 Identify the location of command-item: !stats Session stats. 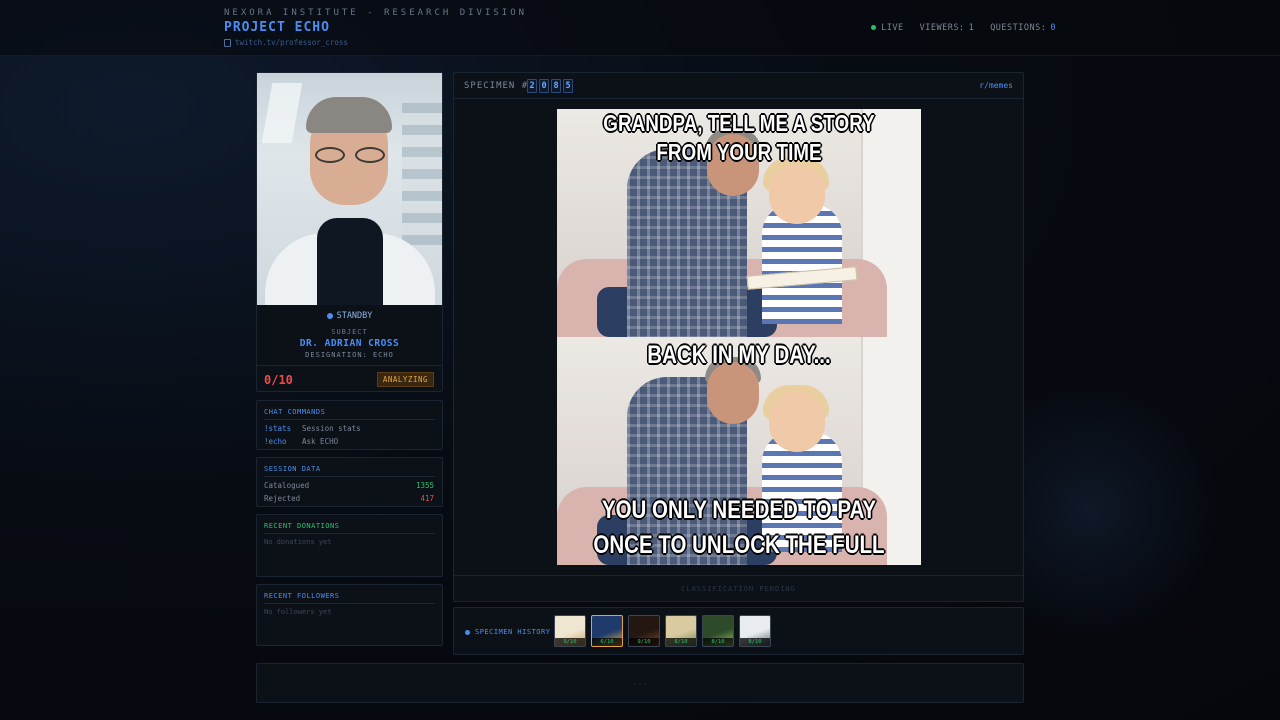
(312, 428).